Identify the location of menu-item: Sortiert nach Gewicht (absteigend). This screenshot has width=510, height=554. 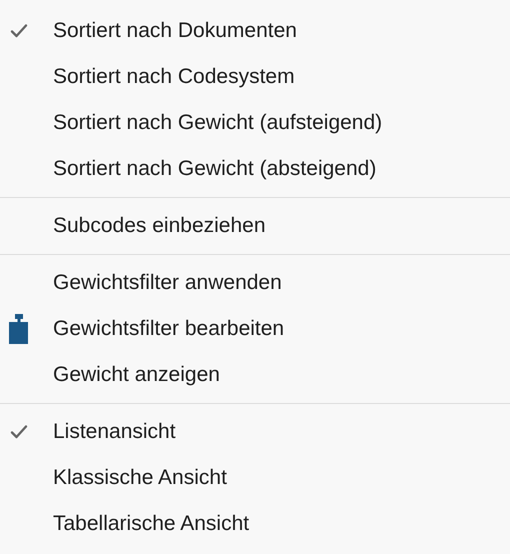
(255, 169).